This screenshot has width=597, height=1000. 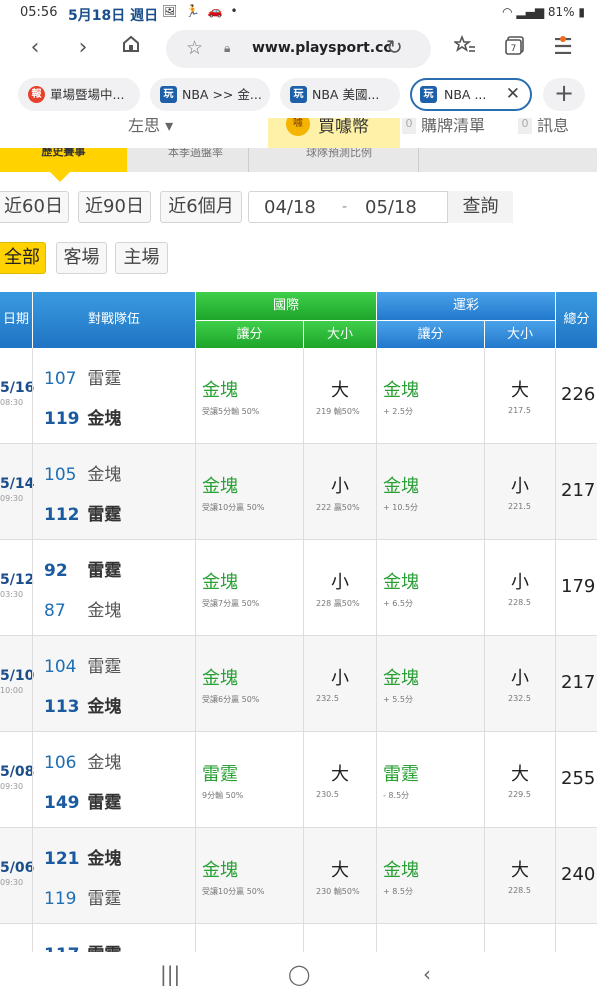 I want to click on filter-6-months-button: 近6個月, so click(x=201, y=207).